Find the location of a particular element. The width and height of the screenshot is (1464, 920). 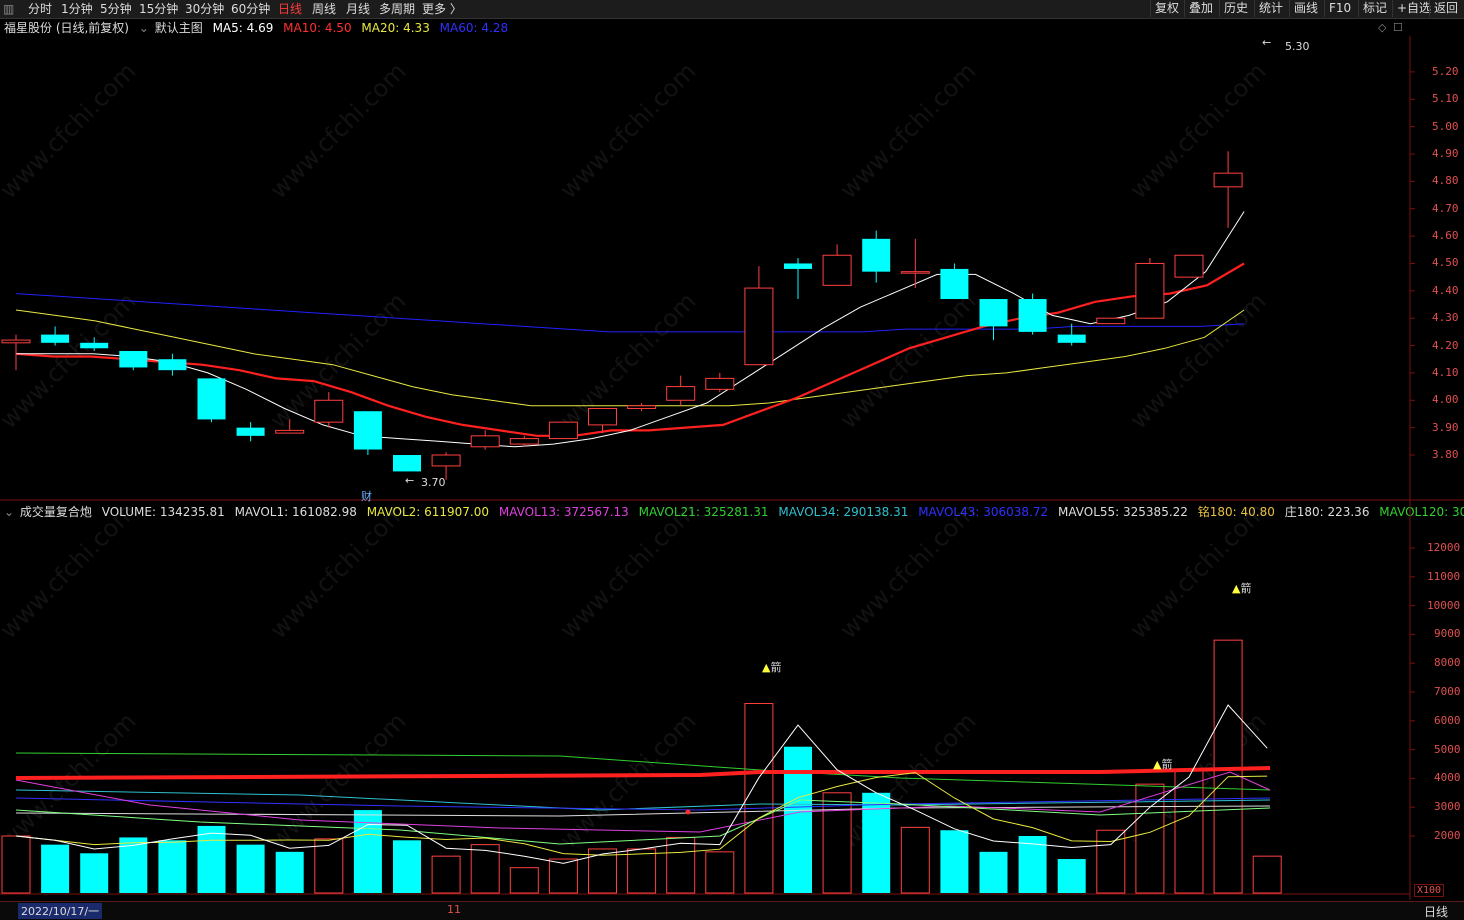

volume-tick-label: 10000 is located at coordinates (1444, 605).